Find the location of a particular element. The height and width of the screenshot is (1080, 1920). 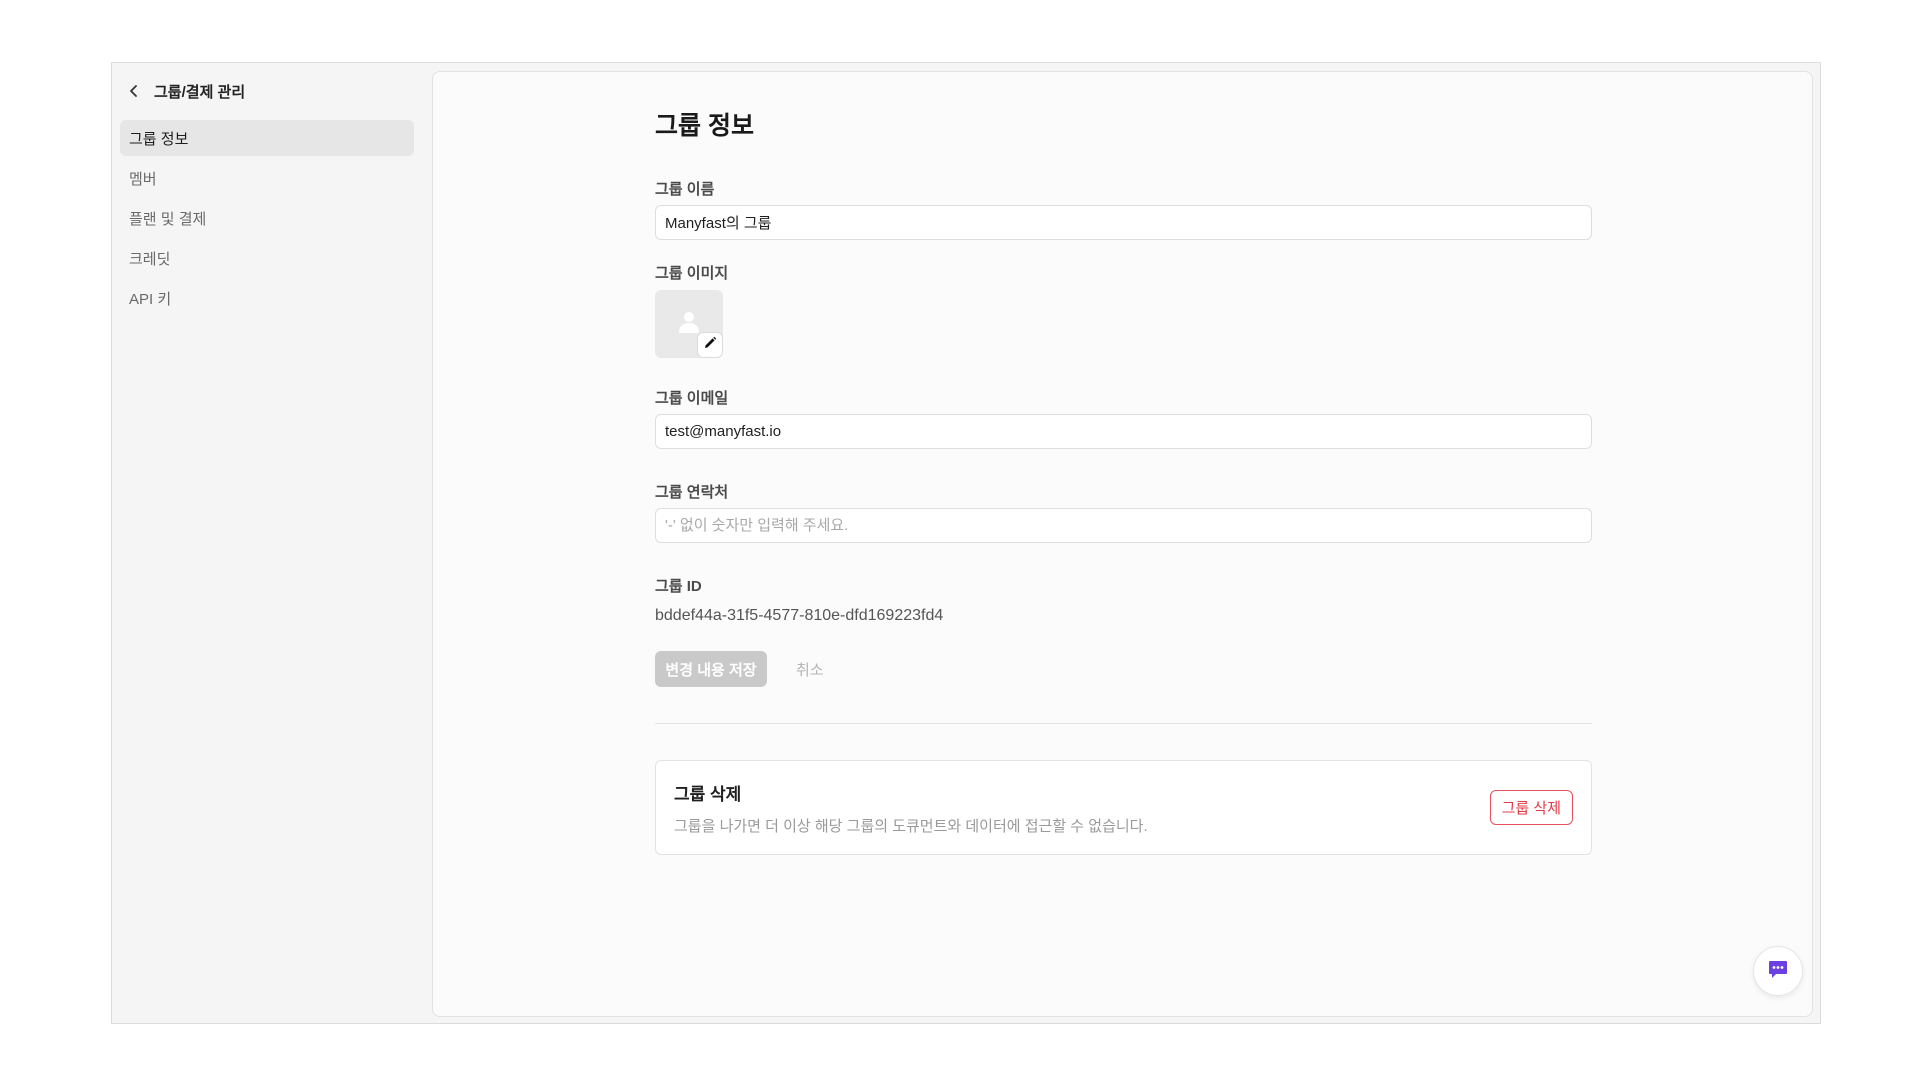

group-contact-input is located at coordinates (1123, 525).